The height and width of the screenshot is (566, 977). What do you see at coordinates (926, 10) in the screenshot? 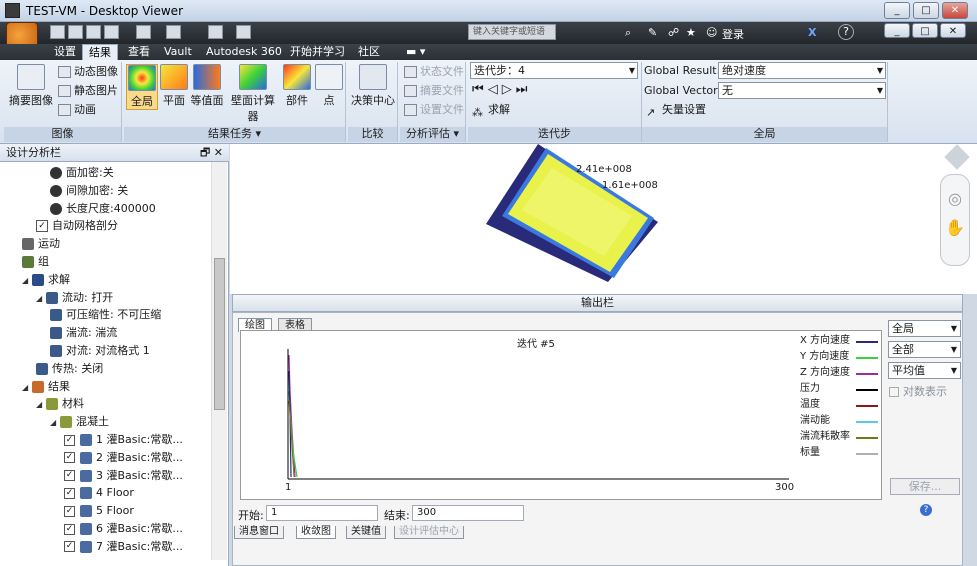
I see `maximize-button: □` at bounding box center [926, 10].